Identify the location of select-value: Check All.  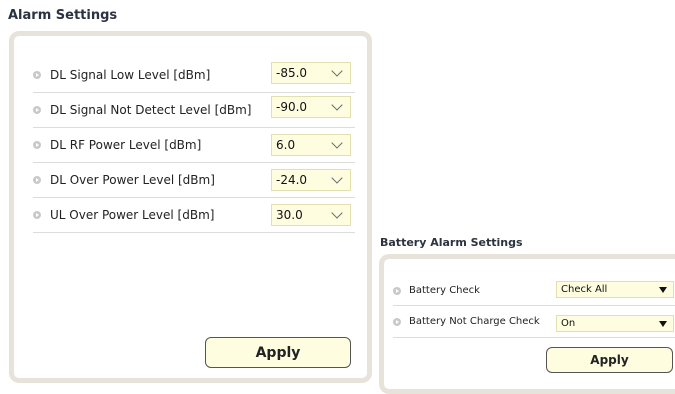
(584, 289).